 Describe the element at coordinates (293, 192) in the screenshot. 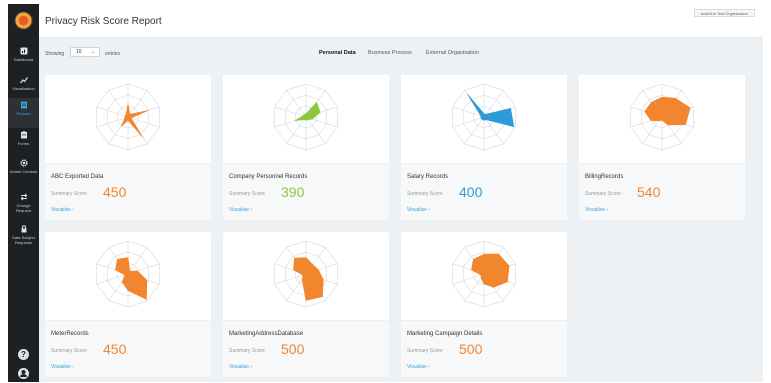

I see `summary-score-value: 390` at that location.